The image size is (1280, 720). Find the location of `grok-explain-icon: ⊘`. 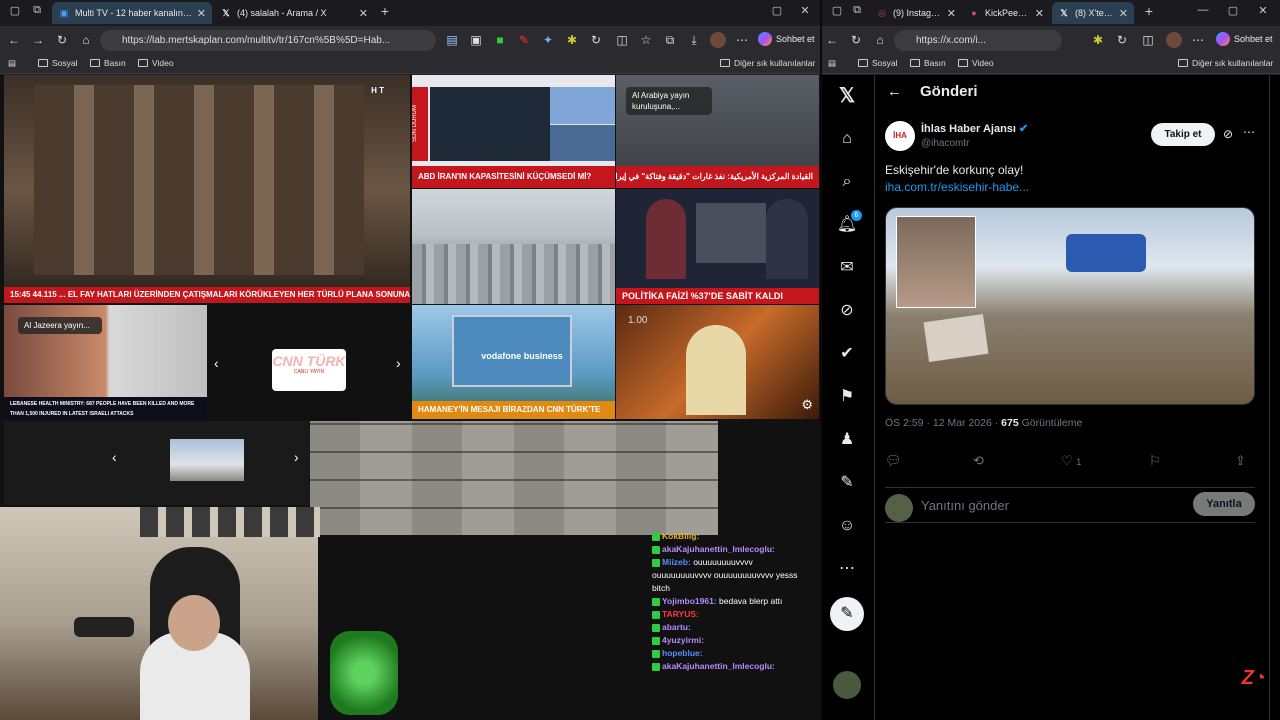

grok-explain-icon: ⊘ is located at coordinates (1228, 134).